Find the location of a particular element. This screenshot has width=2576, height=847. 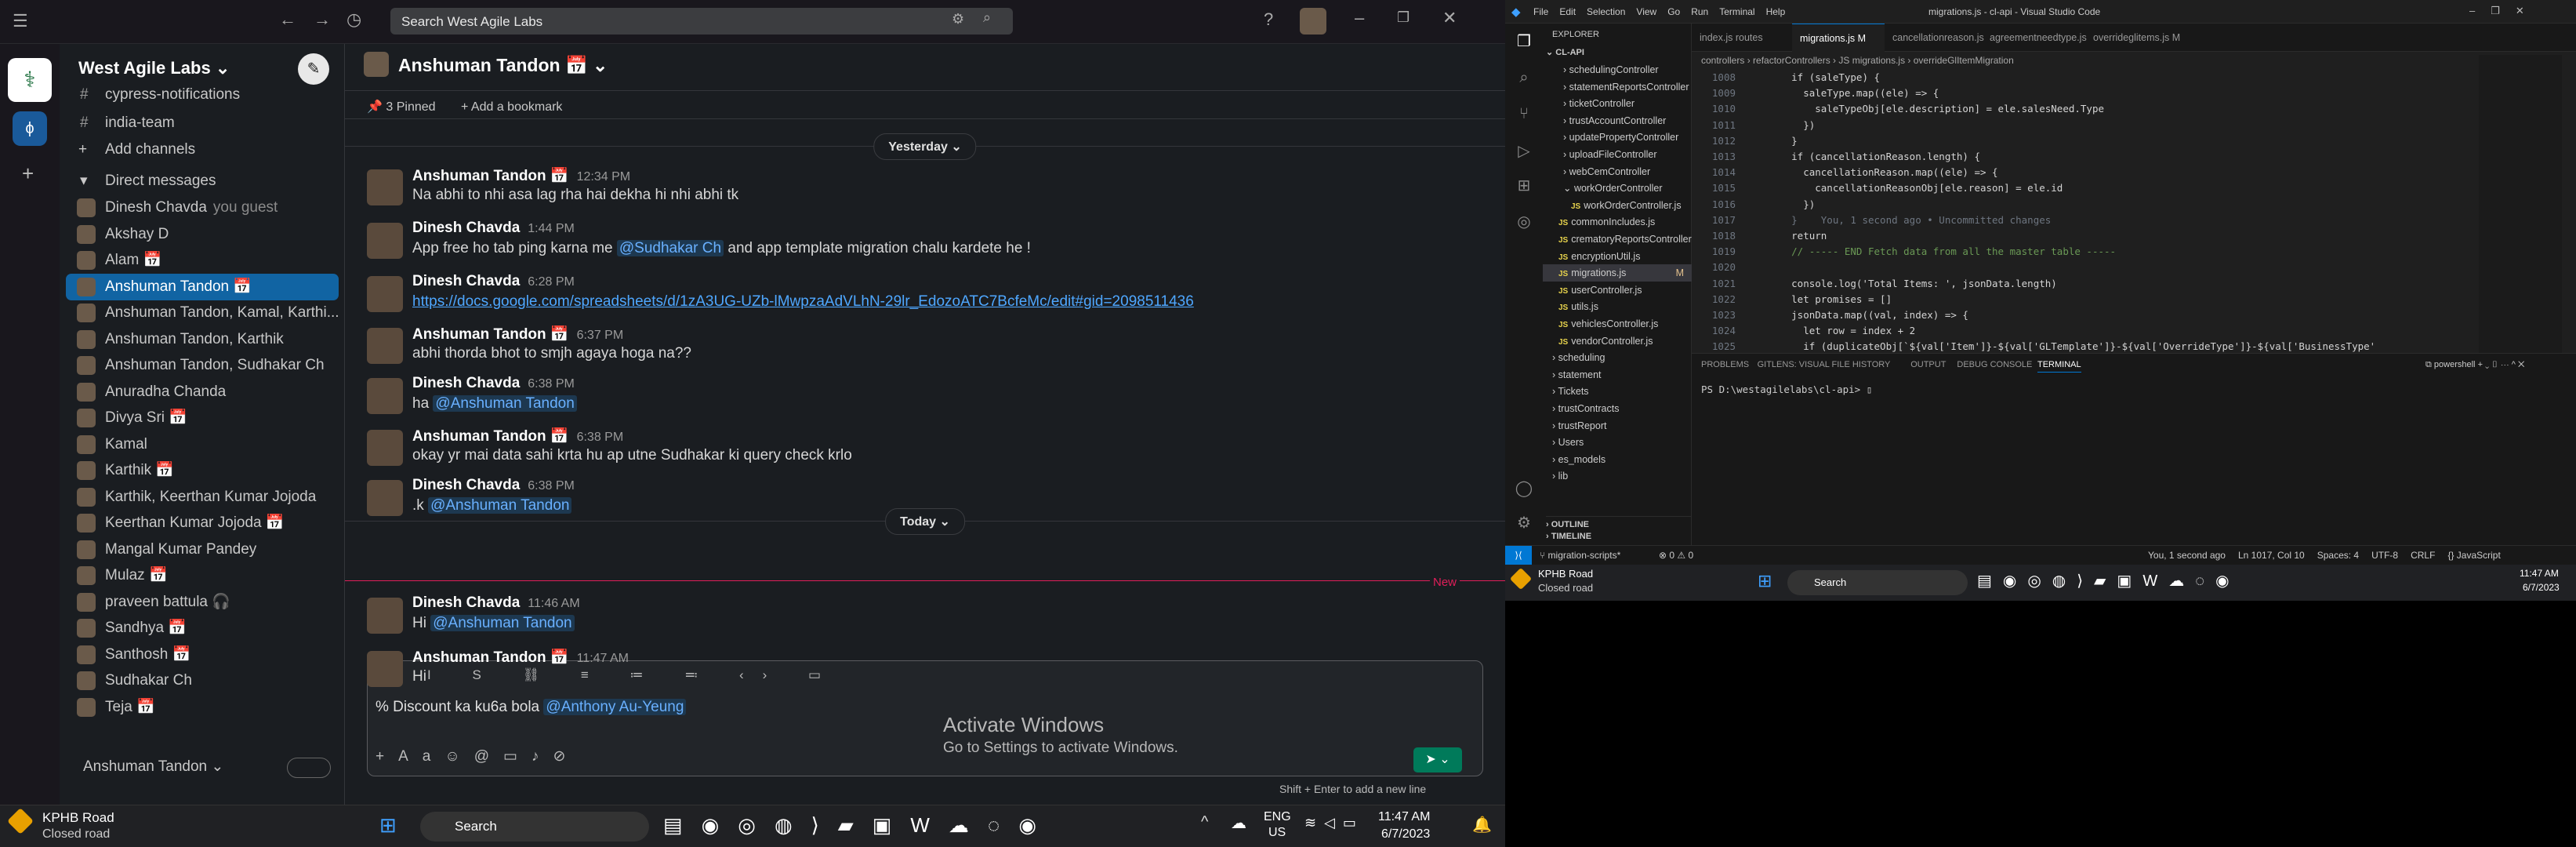

explorer-icon: ❐ is located at coordinates (1524, 42).